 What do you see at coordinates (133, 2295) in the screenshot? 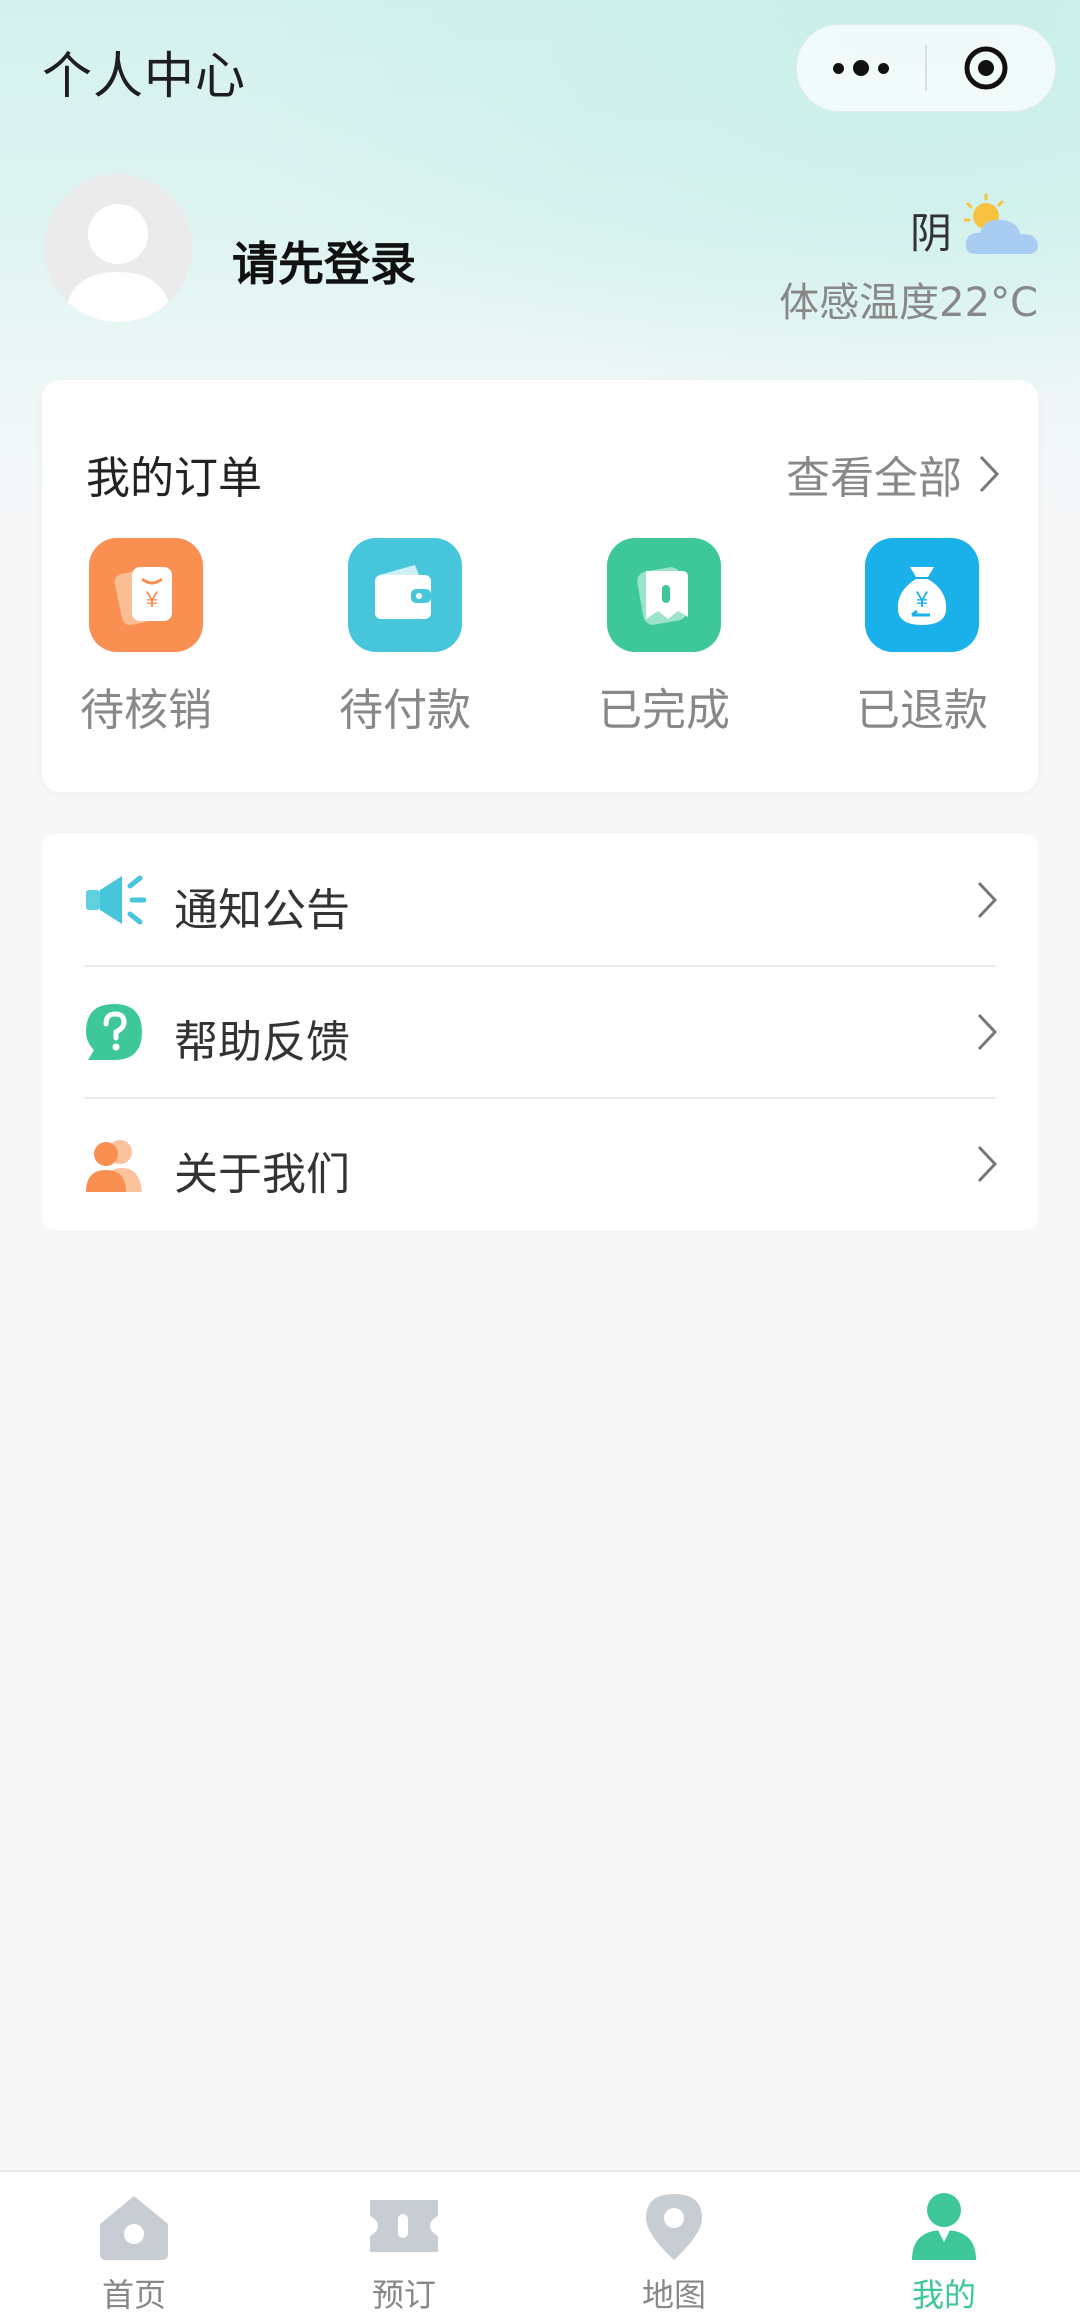
I see `tab-label: 首页` at bounding box center [133, 2295].